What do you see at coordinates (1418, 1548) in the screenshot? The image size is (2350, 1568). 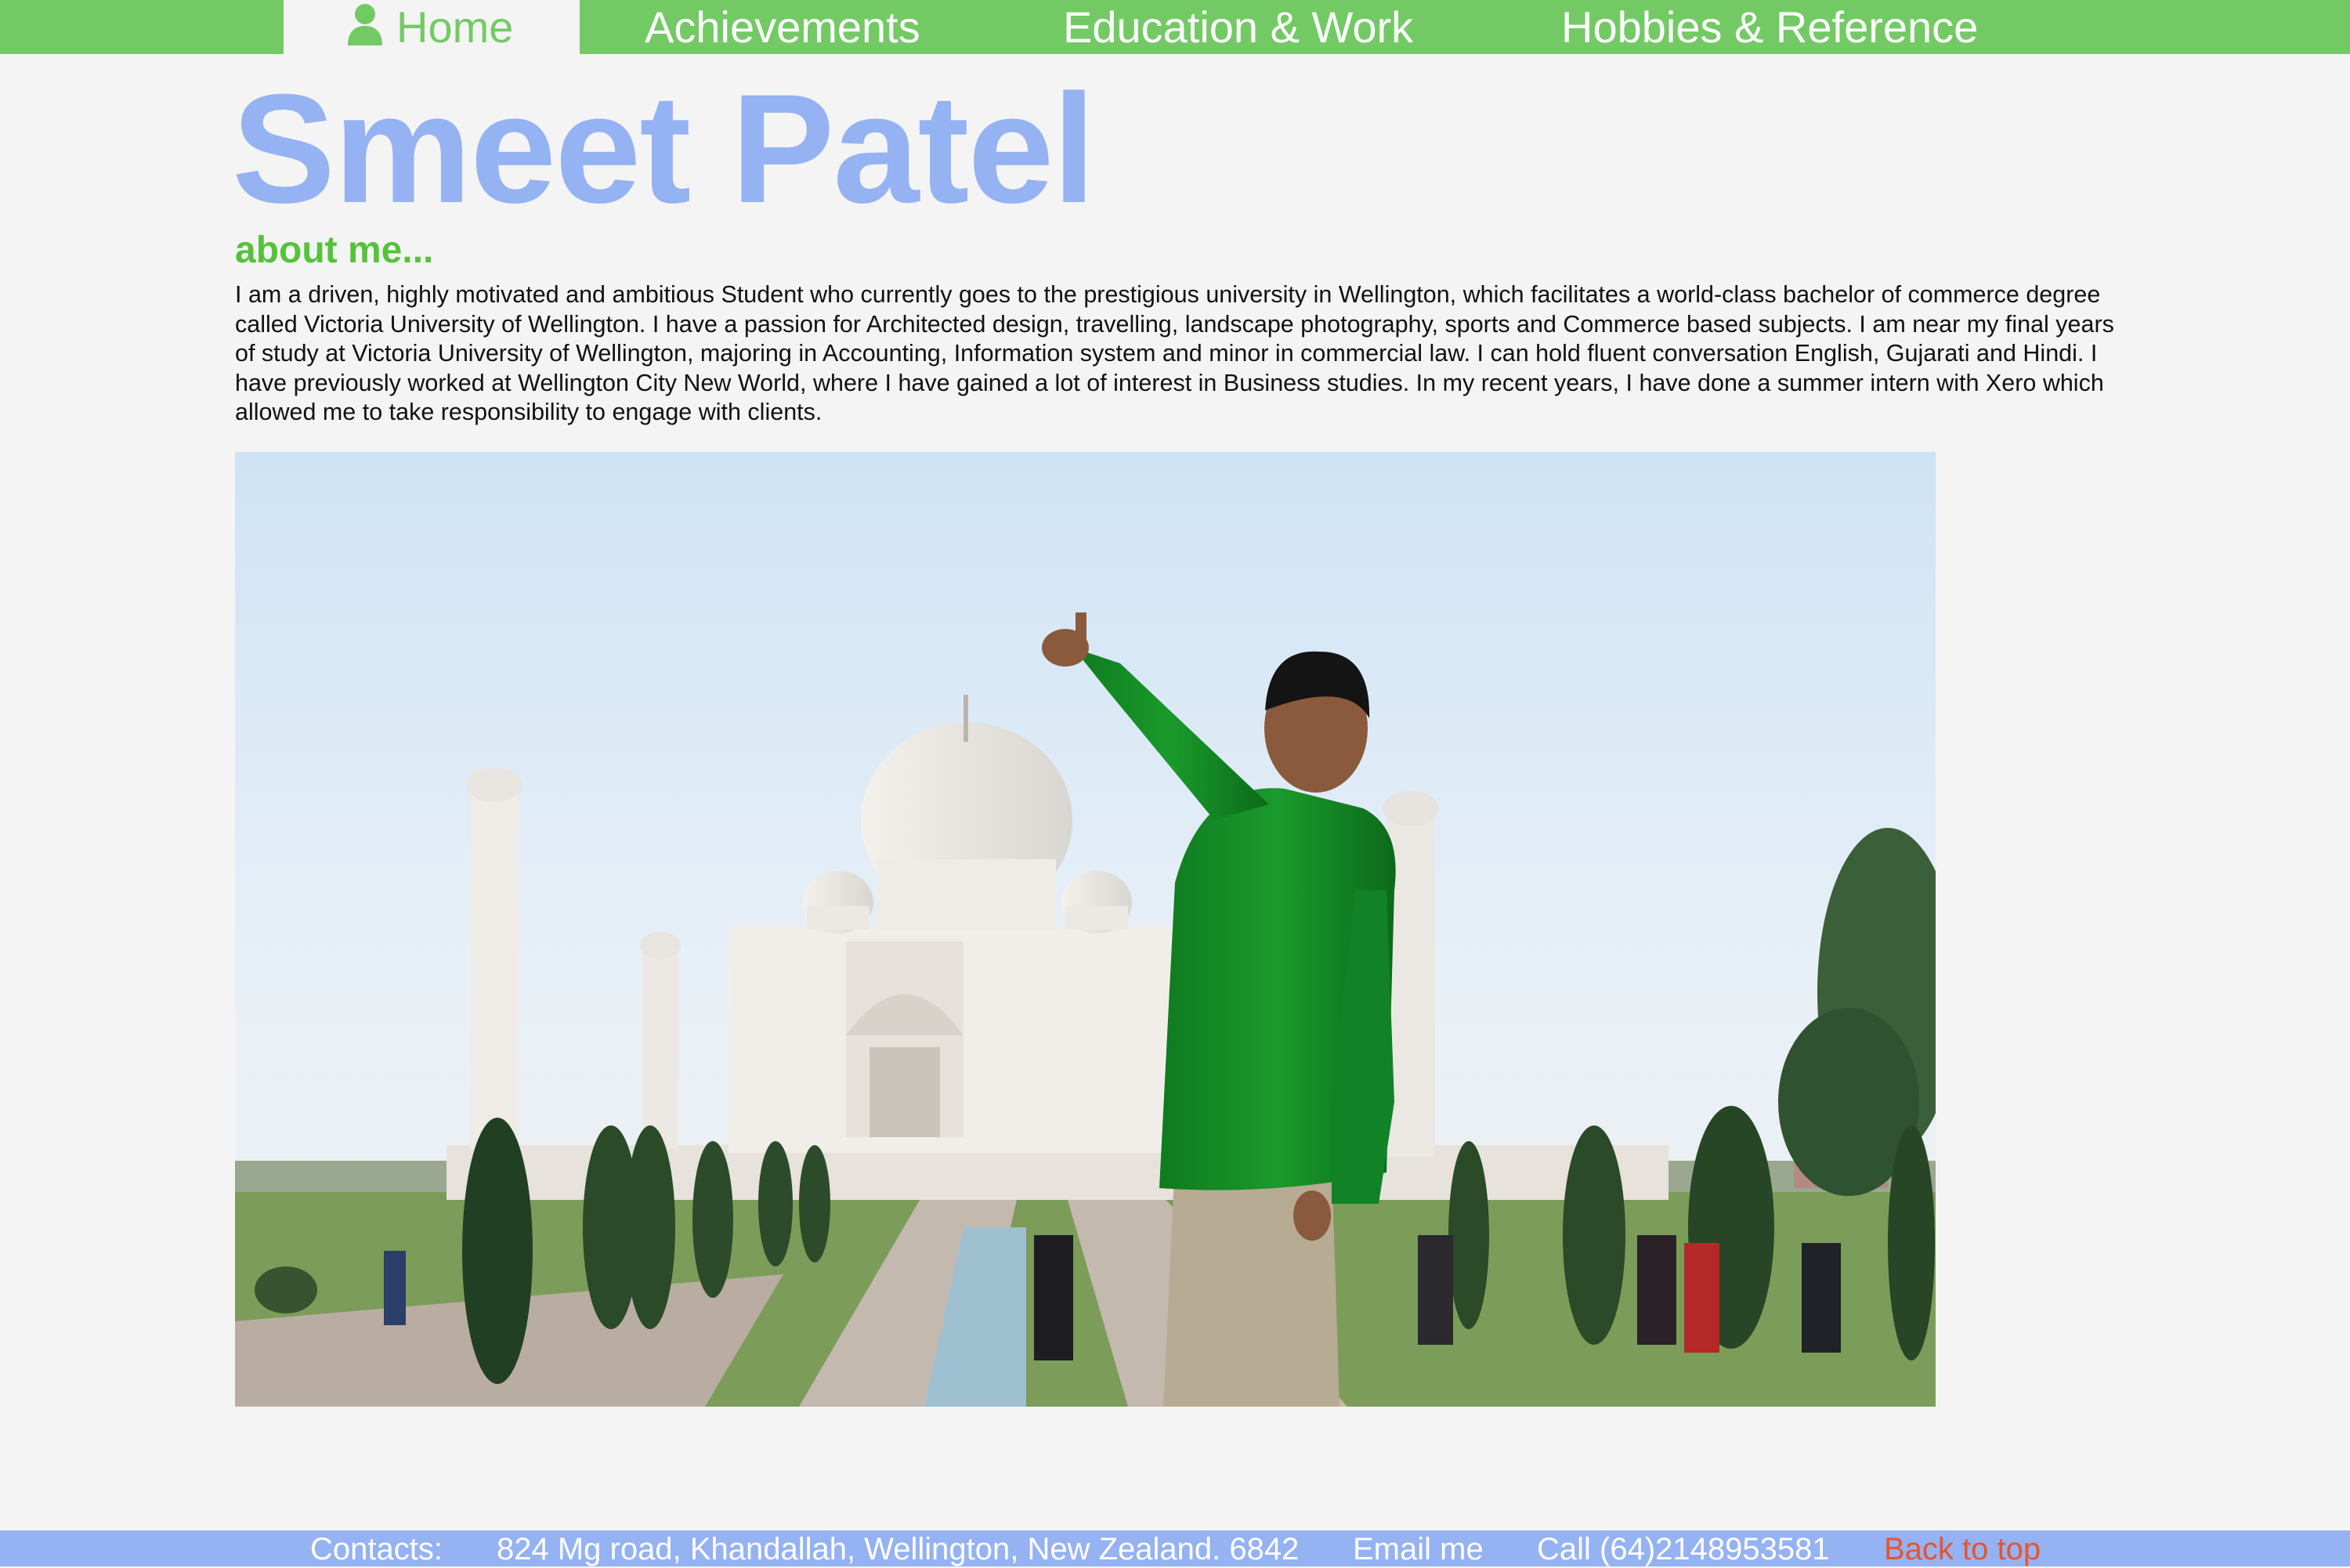 I see `email-link: Email me` at bounding box center [1418, 1548].